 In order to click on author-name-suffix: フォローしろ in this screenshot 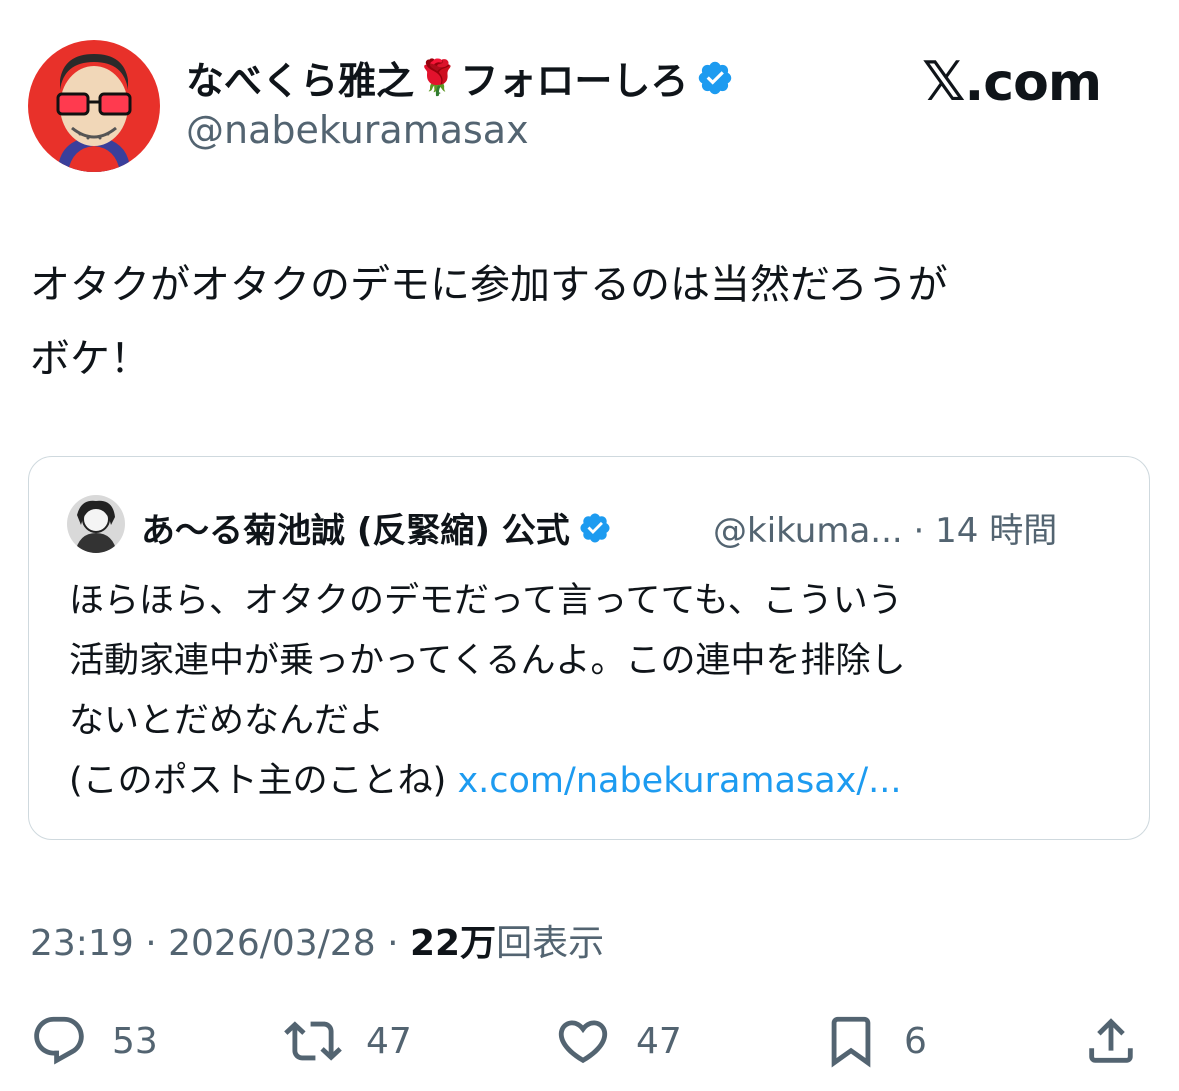, I will do `click(574, 81)`.